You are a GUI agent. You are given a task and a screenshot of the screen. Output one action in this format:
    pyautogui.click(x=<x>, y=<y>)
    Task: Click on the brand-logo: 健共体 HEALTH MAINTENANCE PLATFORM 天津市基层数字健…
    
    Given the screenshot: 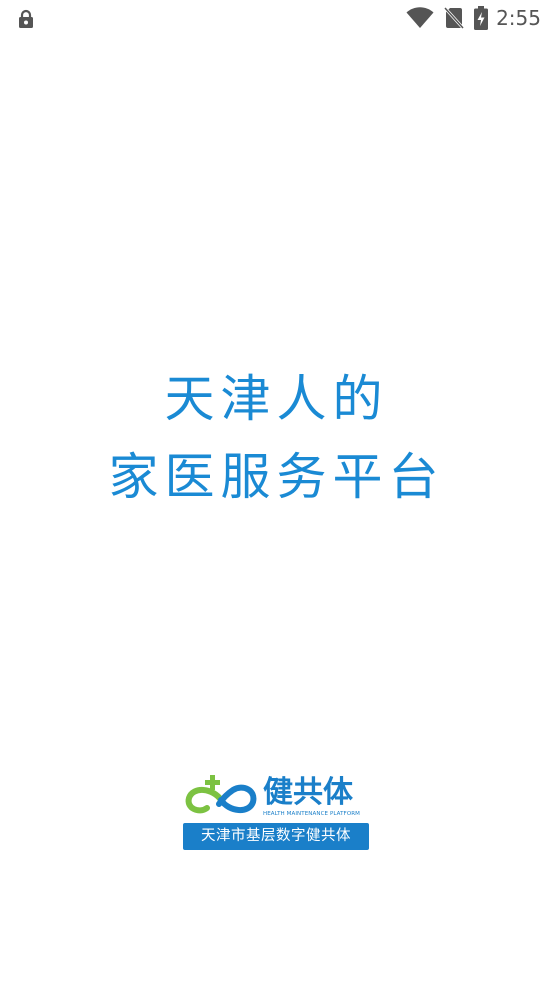 What is the action you would take?
    pyautogui.click(x=277, y=811)
    